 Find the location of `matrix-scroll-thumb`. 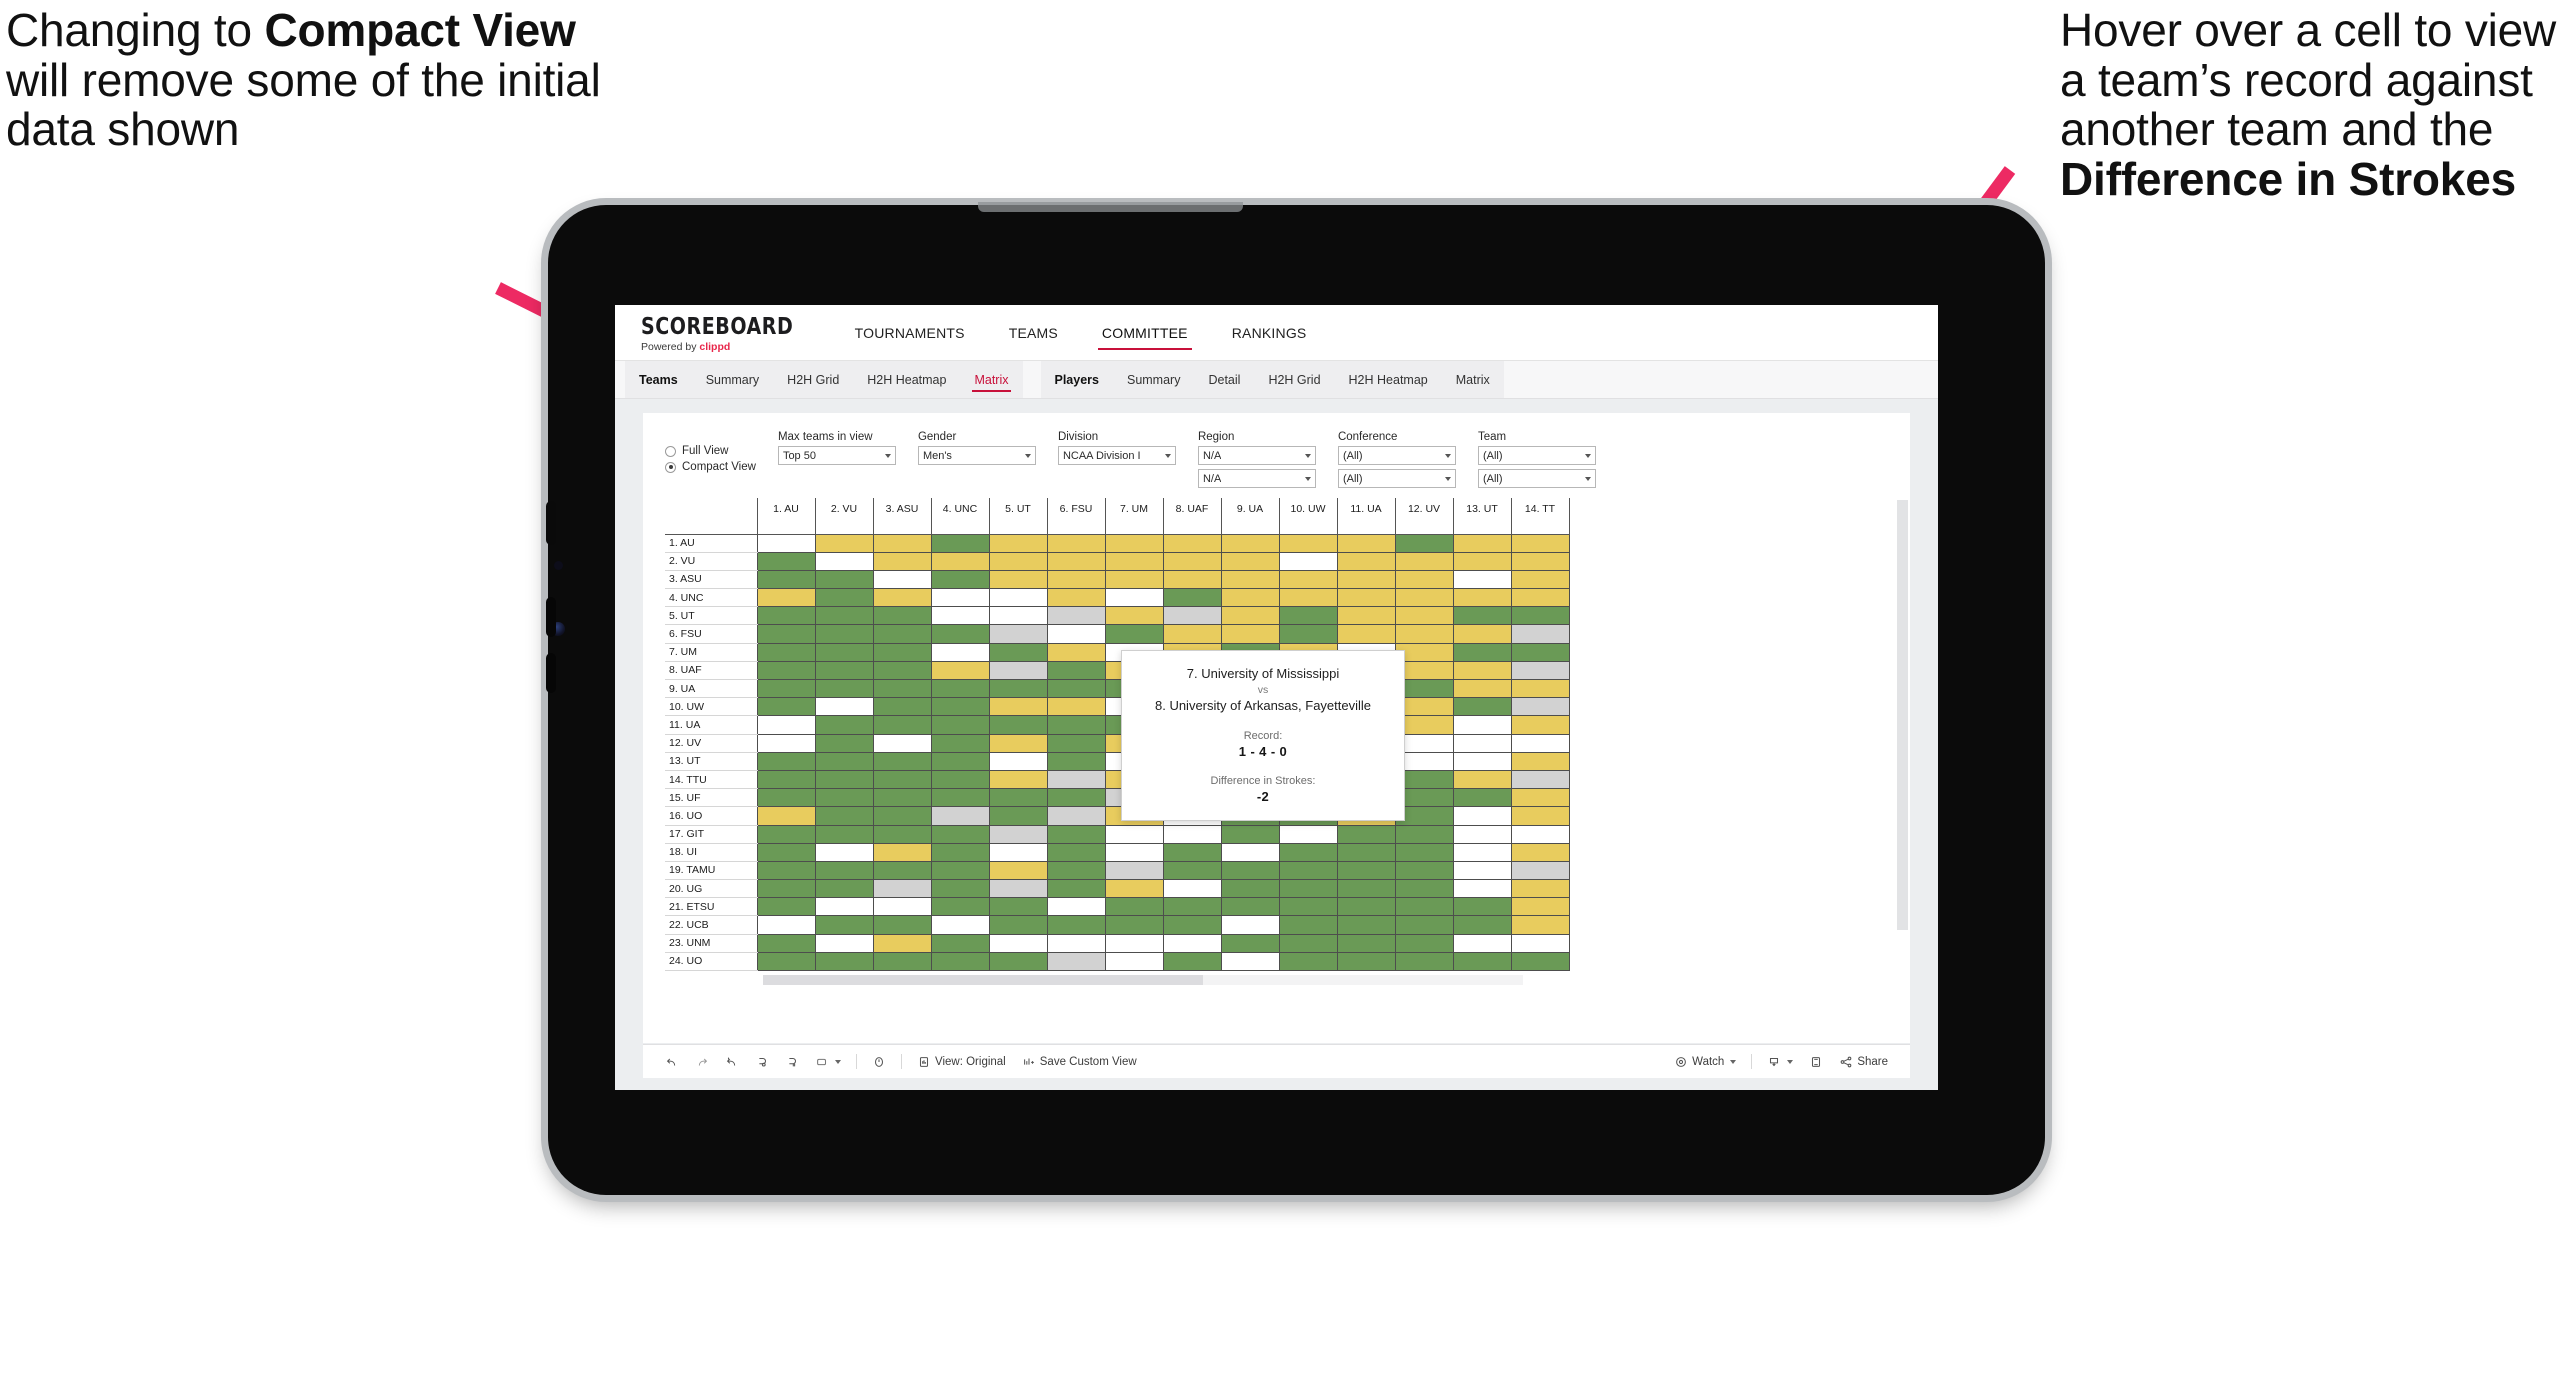

matrix-scroll-thumb is located at coordinates (983, 980).